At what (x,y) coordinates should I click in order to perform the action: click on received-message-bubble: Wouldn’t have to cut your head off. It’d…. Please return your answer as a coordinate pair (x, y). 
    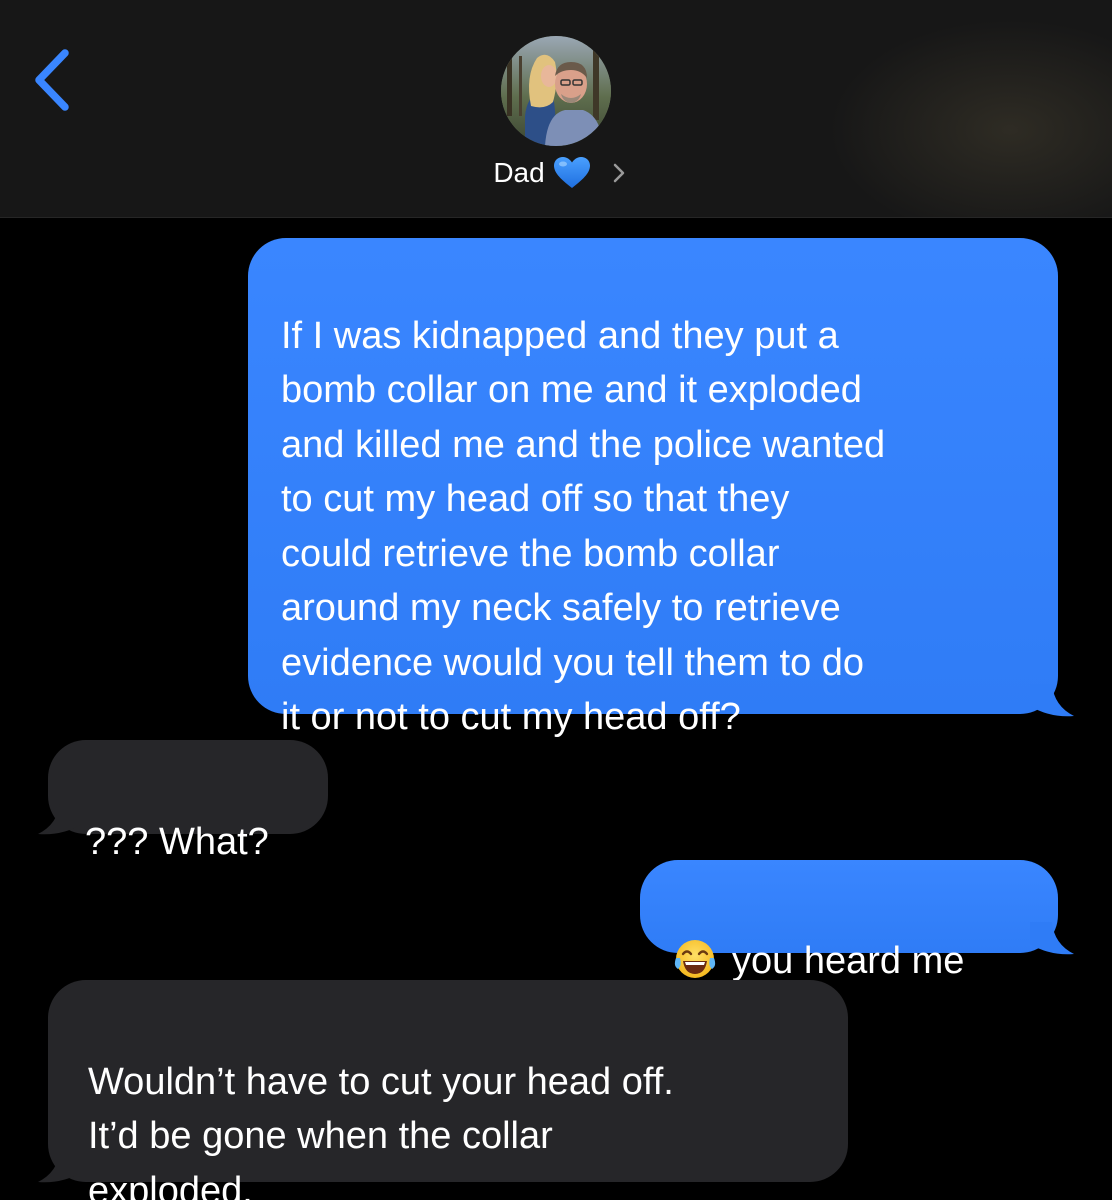
    Looking at the image, I should click on (448, 1090).